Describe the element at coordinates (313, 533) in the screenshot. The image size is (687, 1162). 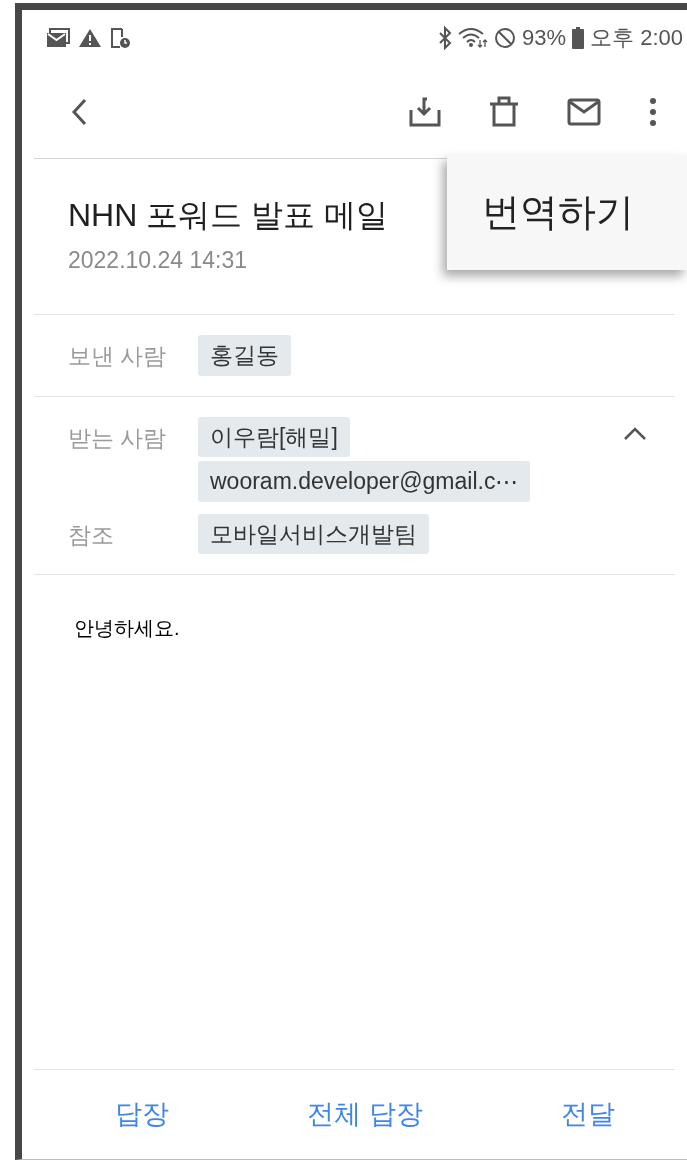
I see `recipient-chip: 모바일서비스개발팀` at that location.